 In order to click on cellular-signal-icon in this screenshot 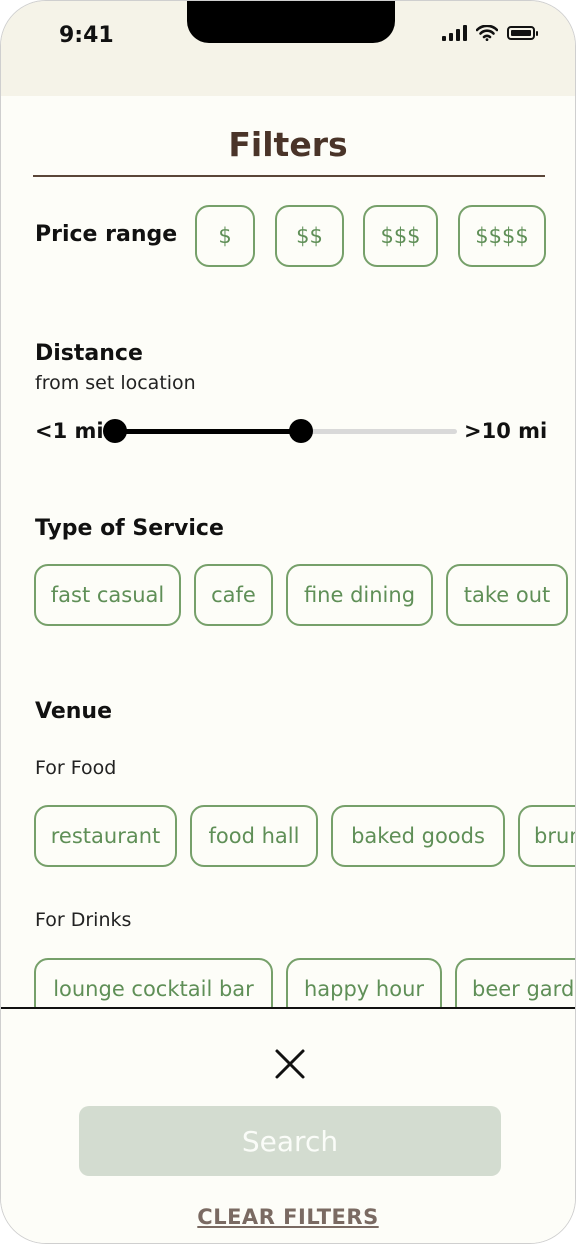, I will do `click(454, 33)`.